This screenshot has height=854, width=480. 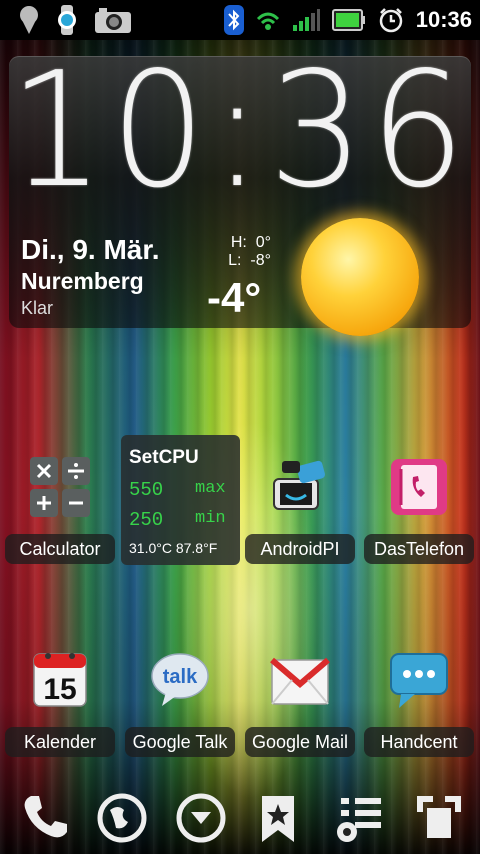 I want to click on location-pin-icon, so click(x=29, y=20).